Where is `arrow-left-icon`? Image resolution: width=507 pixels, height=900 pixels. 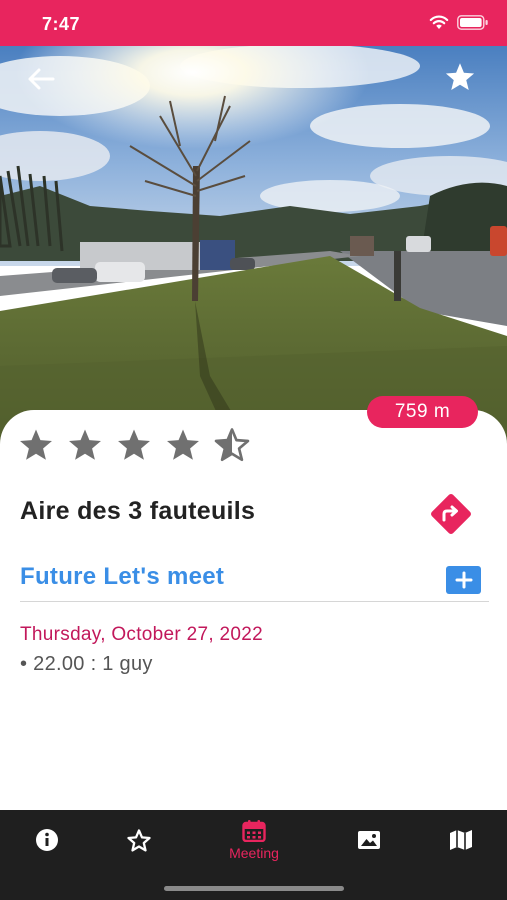 arrow-left-icon is located at coordinates (41, 79).